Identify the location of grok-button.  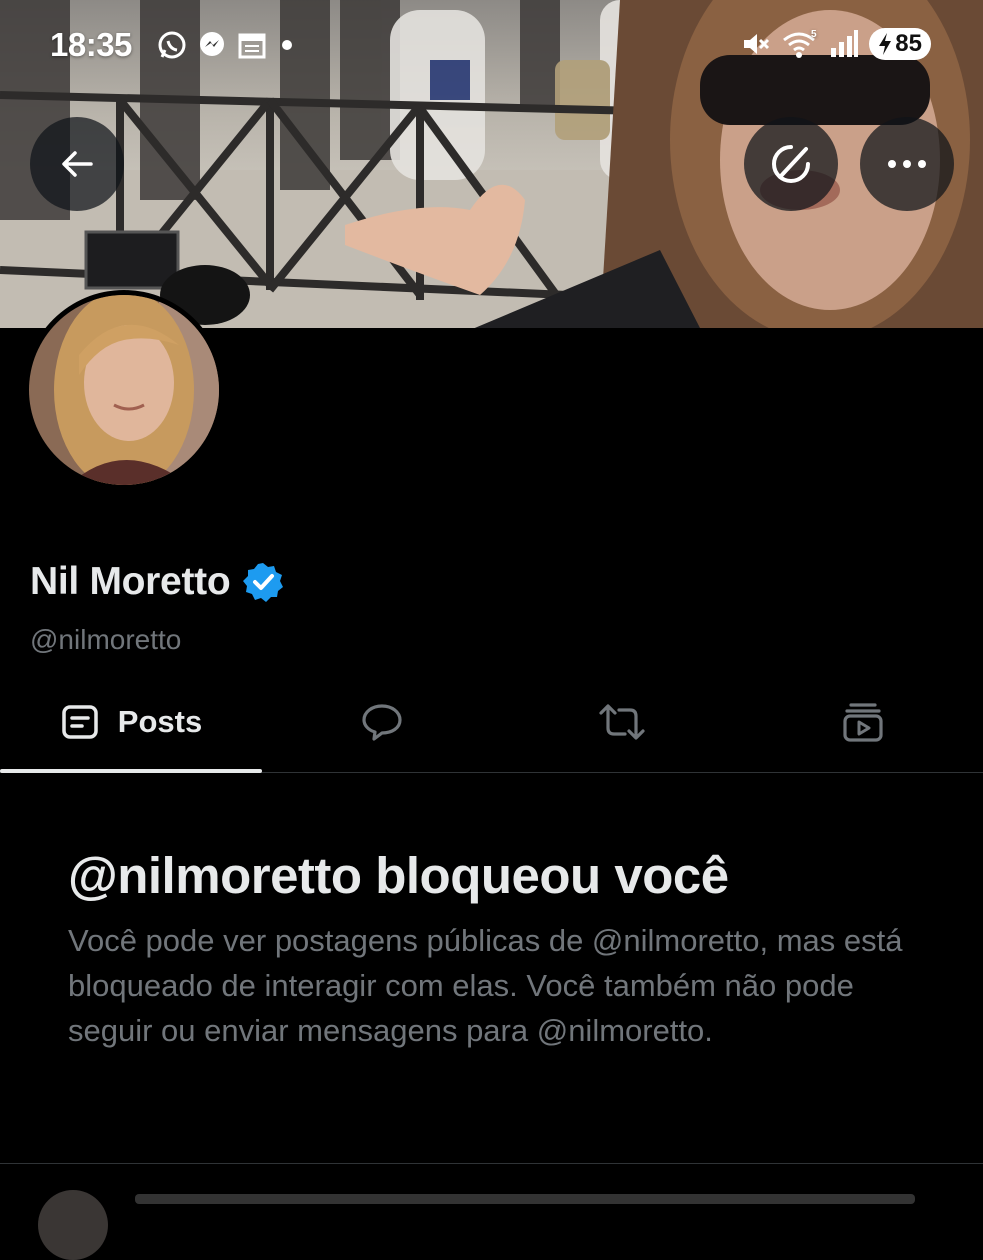
(791, 164).